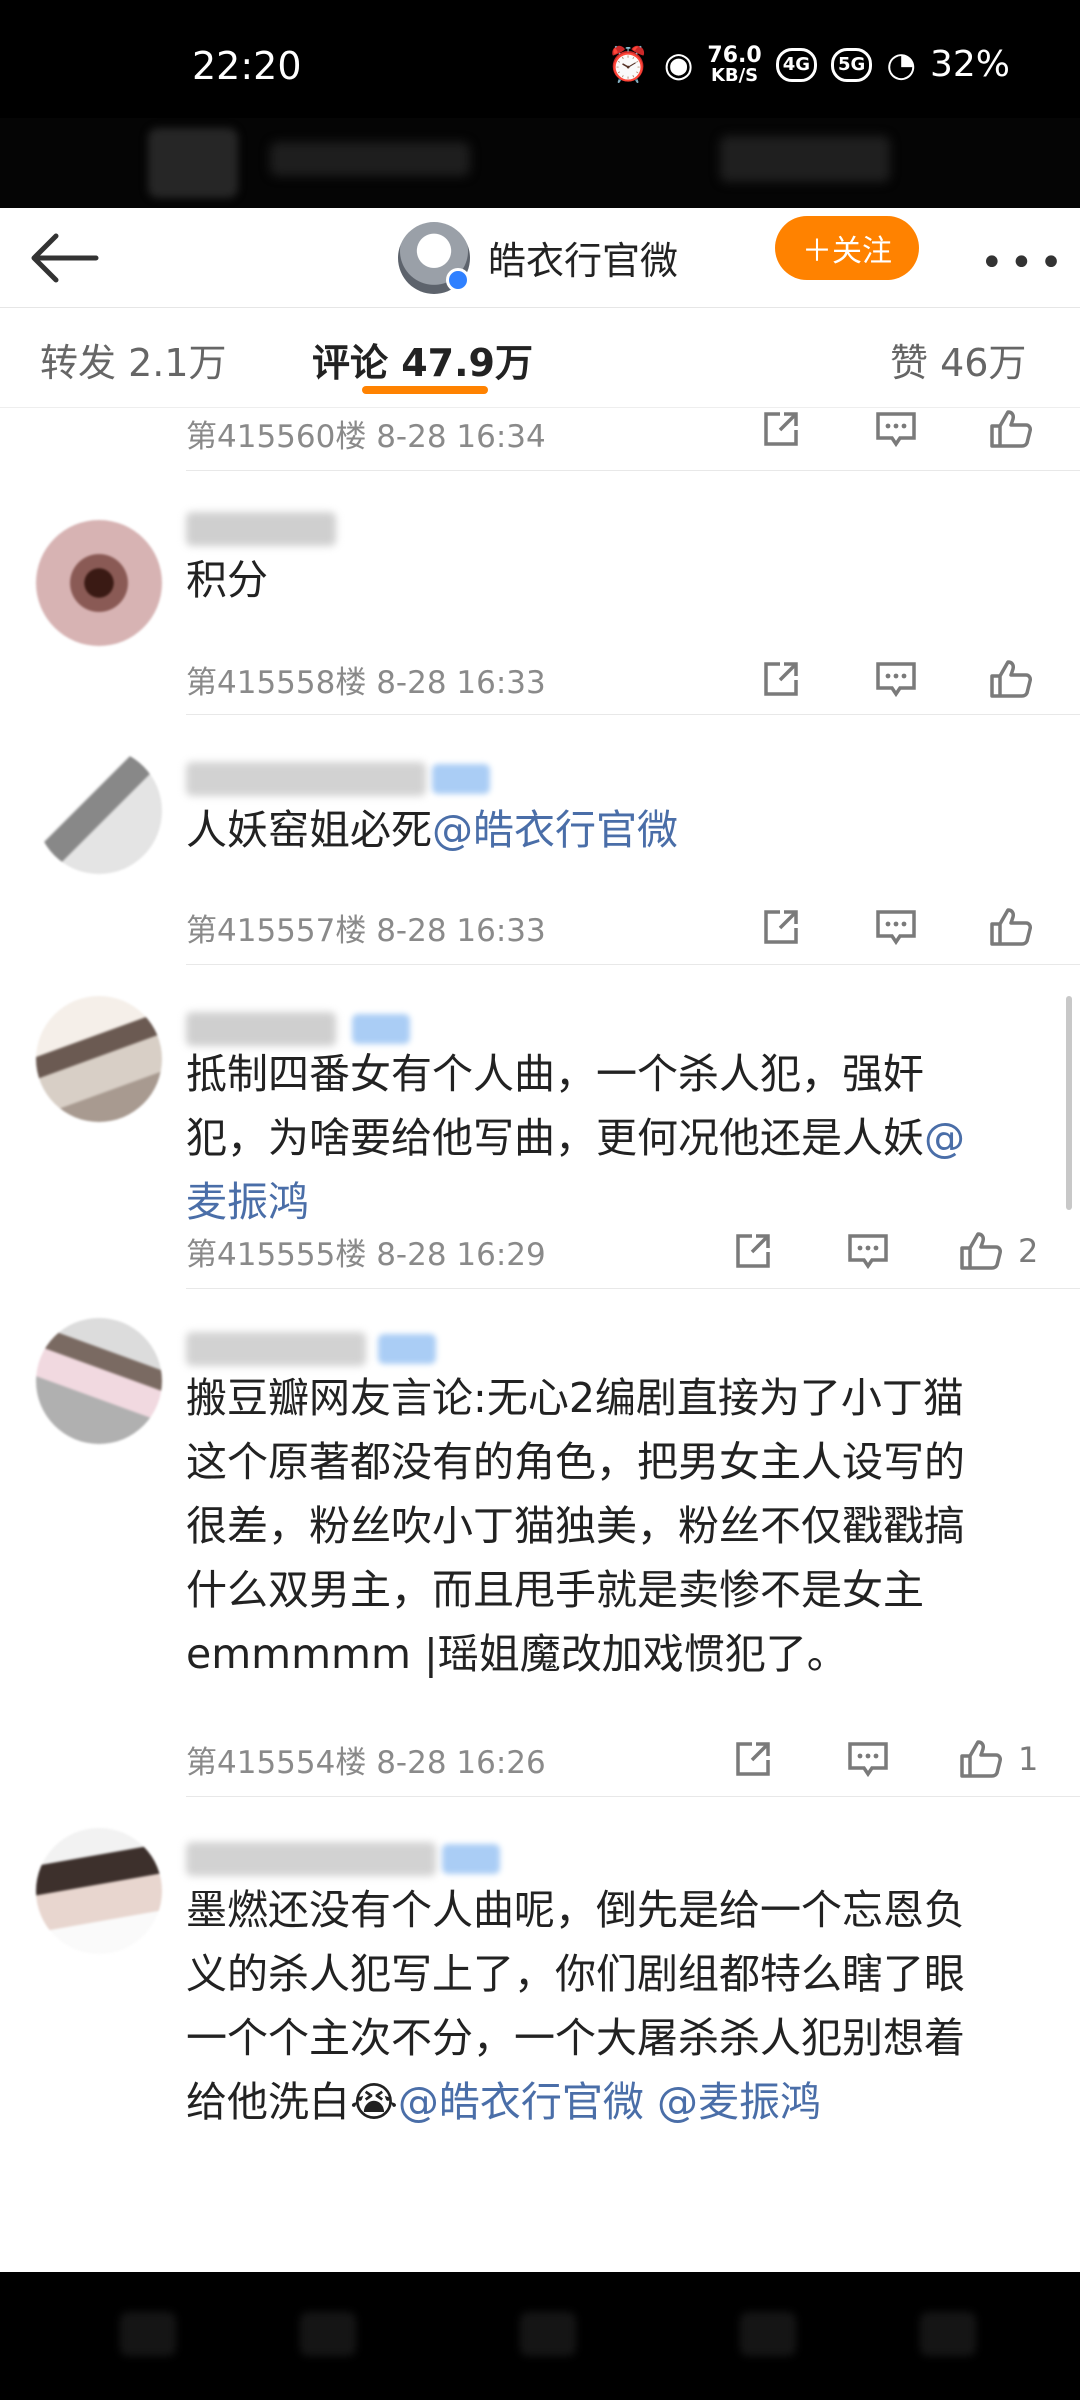 Image resolution: width=1080 pixels, height=2400 pixels. What do you see at coordinates (901, 64) in the screenshot?
I see `wifi-icon: ◔` at bounding box center [901, 64].